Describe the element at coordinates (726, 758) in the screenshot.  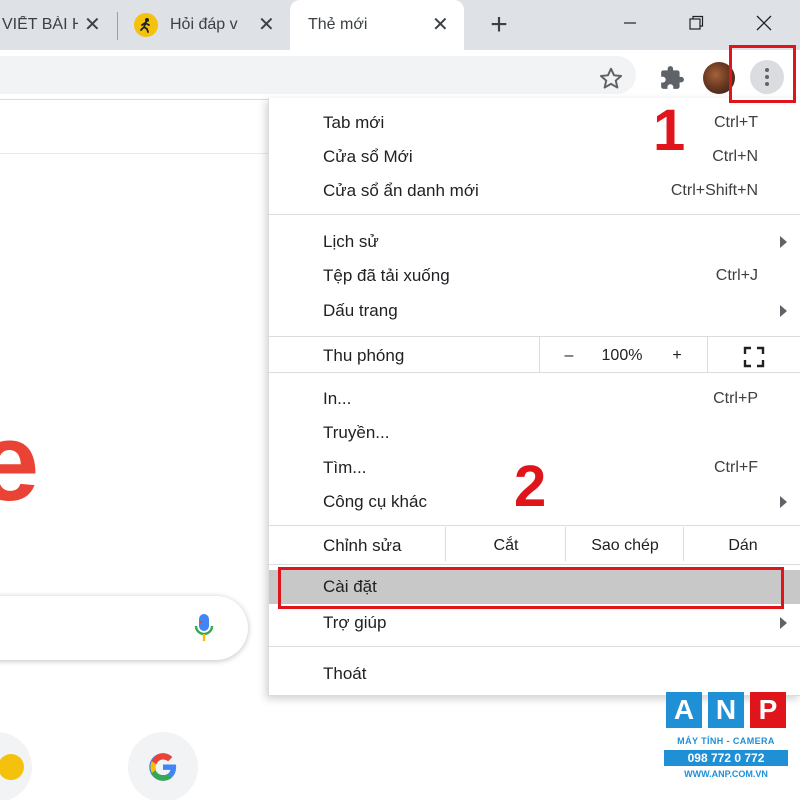
I see `anp-phone: 098 772 0 772` at that location.